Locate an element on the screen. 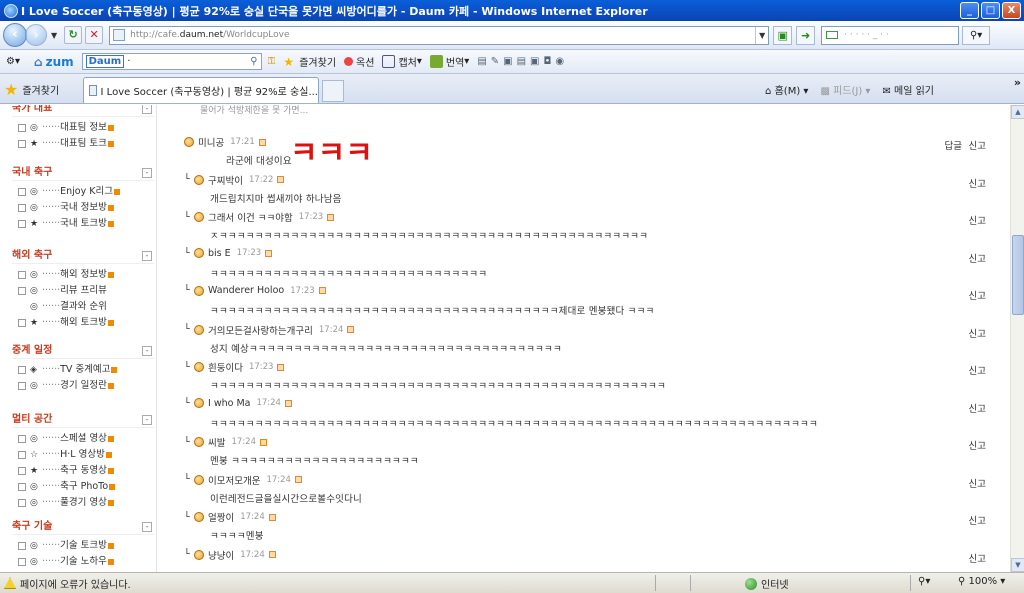 Image resolution: width=1024 pixels, height=593 pixels. forward-button: › is located at coordinates (36, 35).